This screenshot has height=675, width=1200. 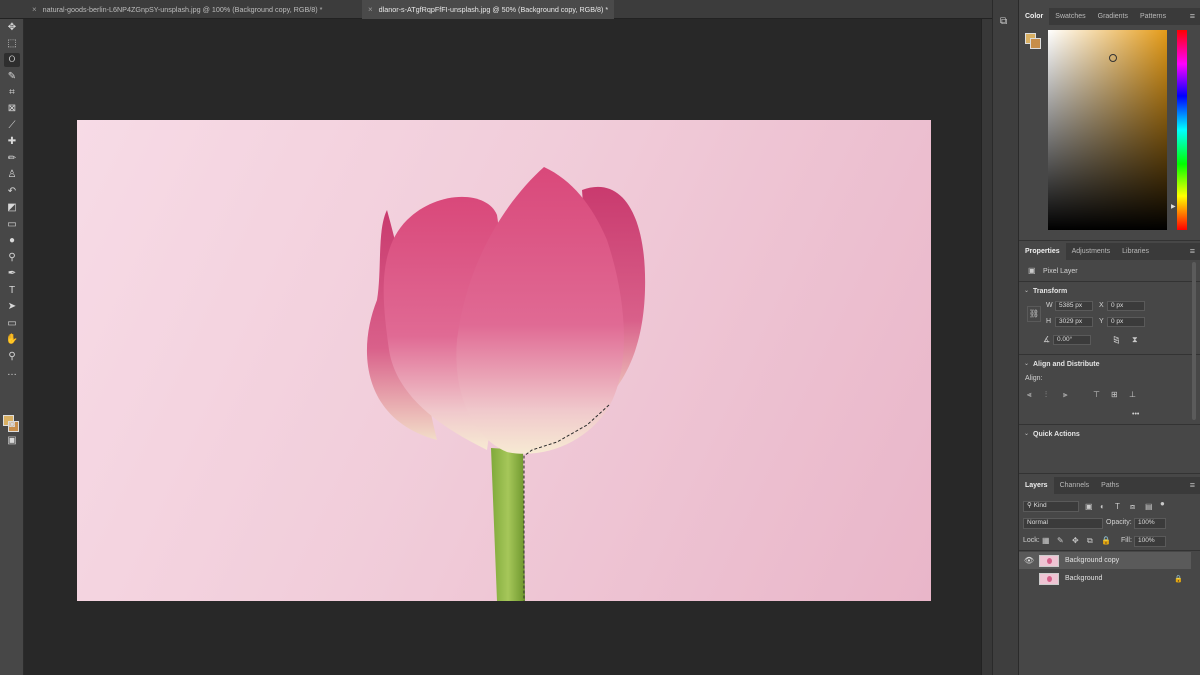 What do you see at coordinates (12, 93) in the screenshot?
I see `crop-tool-icon: ⌗` at bounding box center [12, 93].